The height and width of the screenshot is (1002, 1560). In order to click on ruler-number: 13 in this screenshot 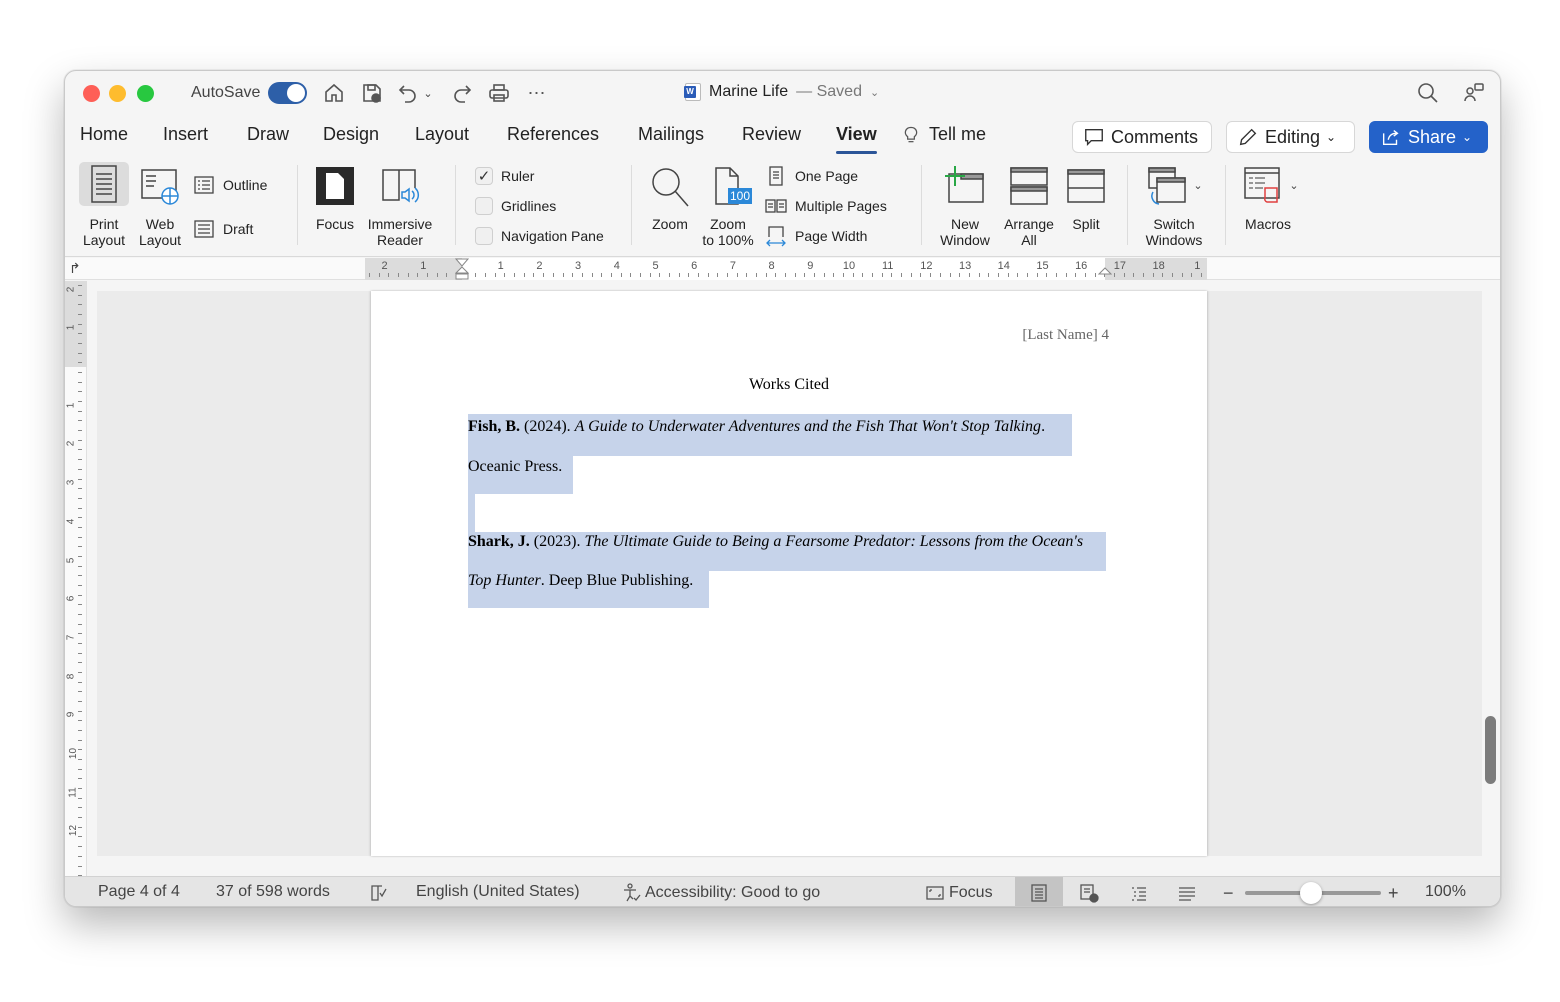, I will do `click(965, 266)`.